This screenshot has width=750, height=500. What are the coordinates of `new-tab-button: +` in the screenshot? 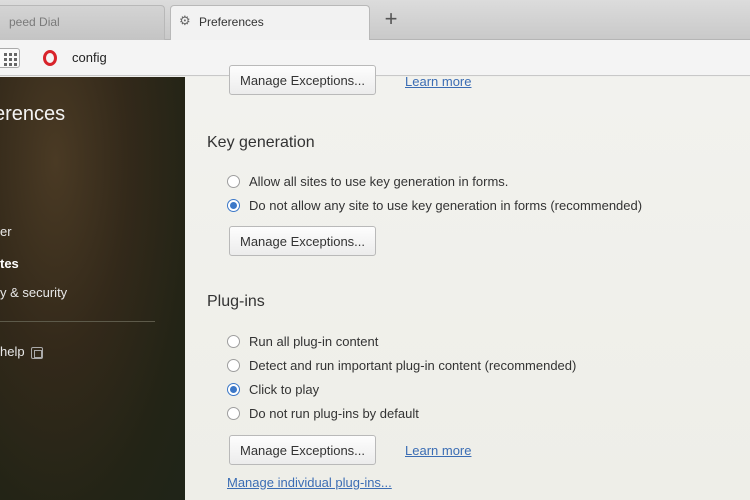 It's located at (391, 19).